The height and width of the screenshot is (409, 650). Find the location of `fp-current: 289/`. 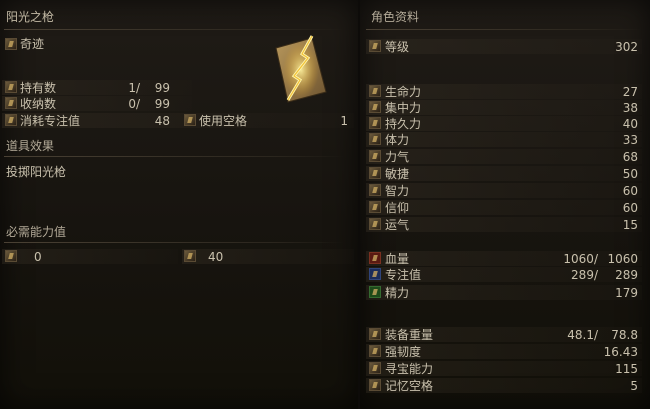

fp-current: 289/ is located at coordinates (584, 275).